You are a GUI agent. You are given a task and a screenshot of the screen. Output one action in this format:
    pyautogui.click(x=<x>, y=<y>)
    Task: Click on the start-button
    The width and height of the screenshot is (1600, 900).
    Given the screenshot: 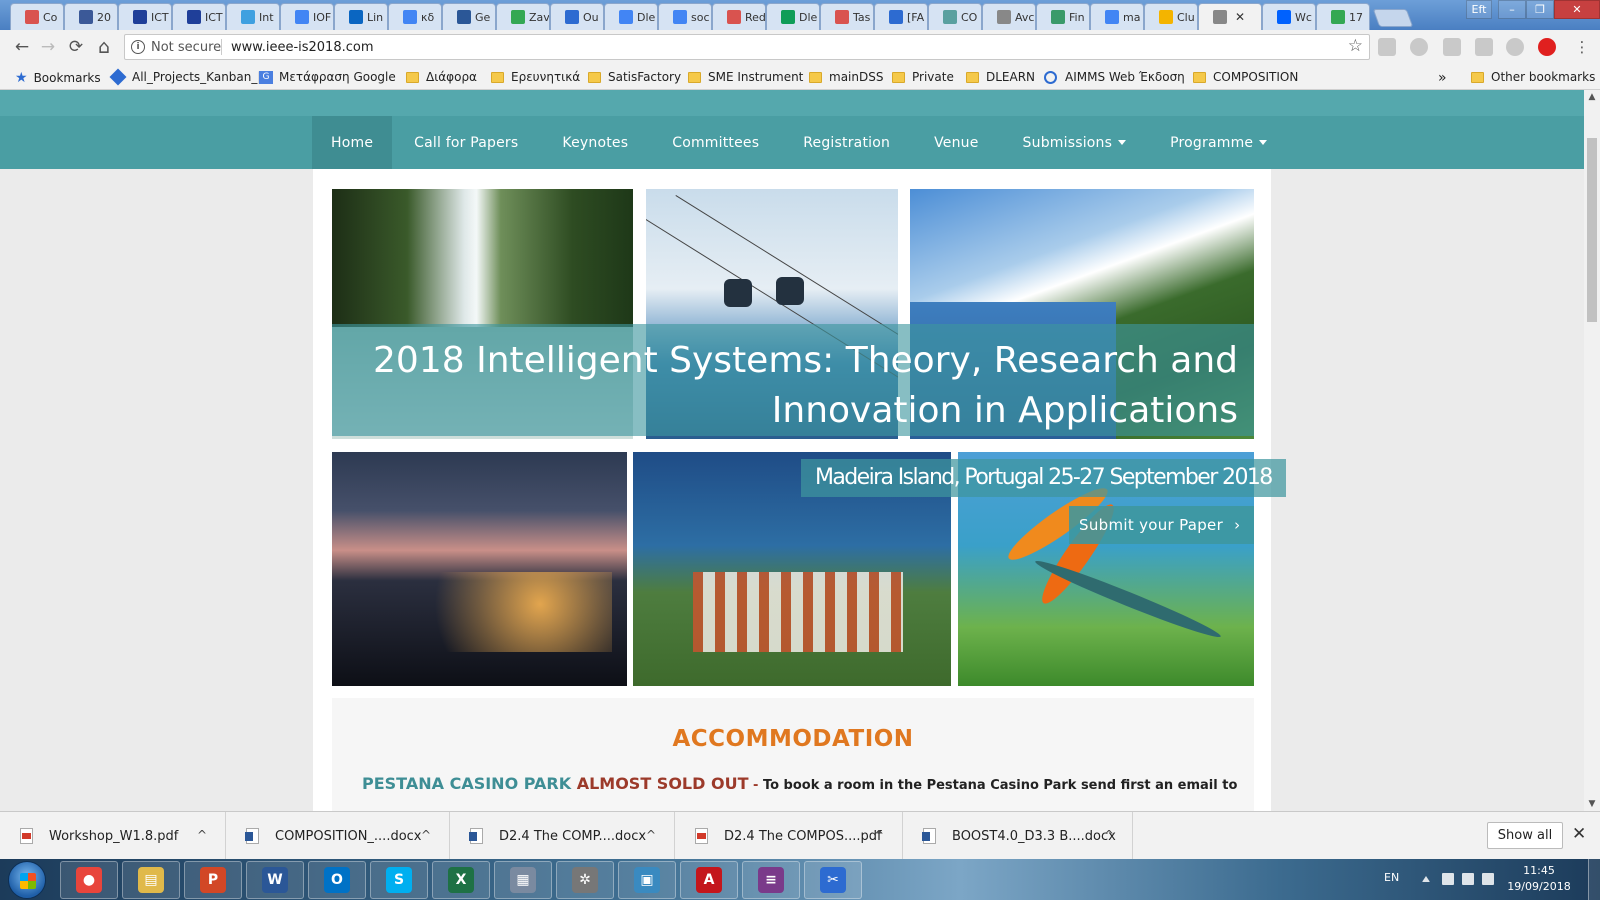 What is the action you would take?
    pyautogui.click(x=27, y=880)
    